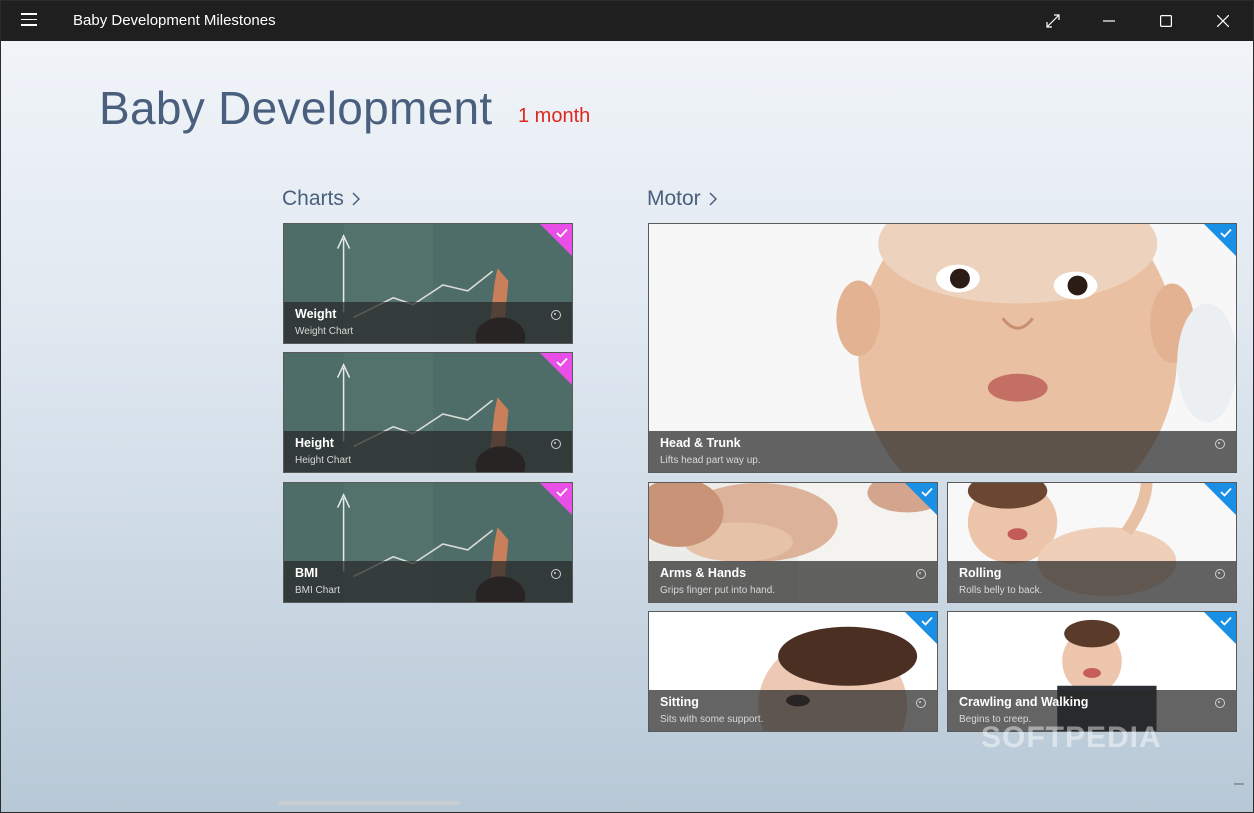 This screenshot has height=813, width=1254. I want to click on watermark: SOFTPEDIA, so click(1071, 737).